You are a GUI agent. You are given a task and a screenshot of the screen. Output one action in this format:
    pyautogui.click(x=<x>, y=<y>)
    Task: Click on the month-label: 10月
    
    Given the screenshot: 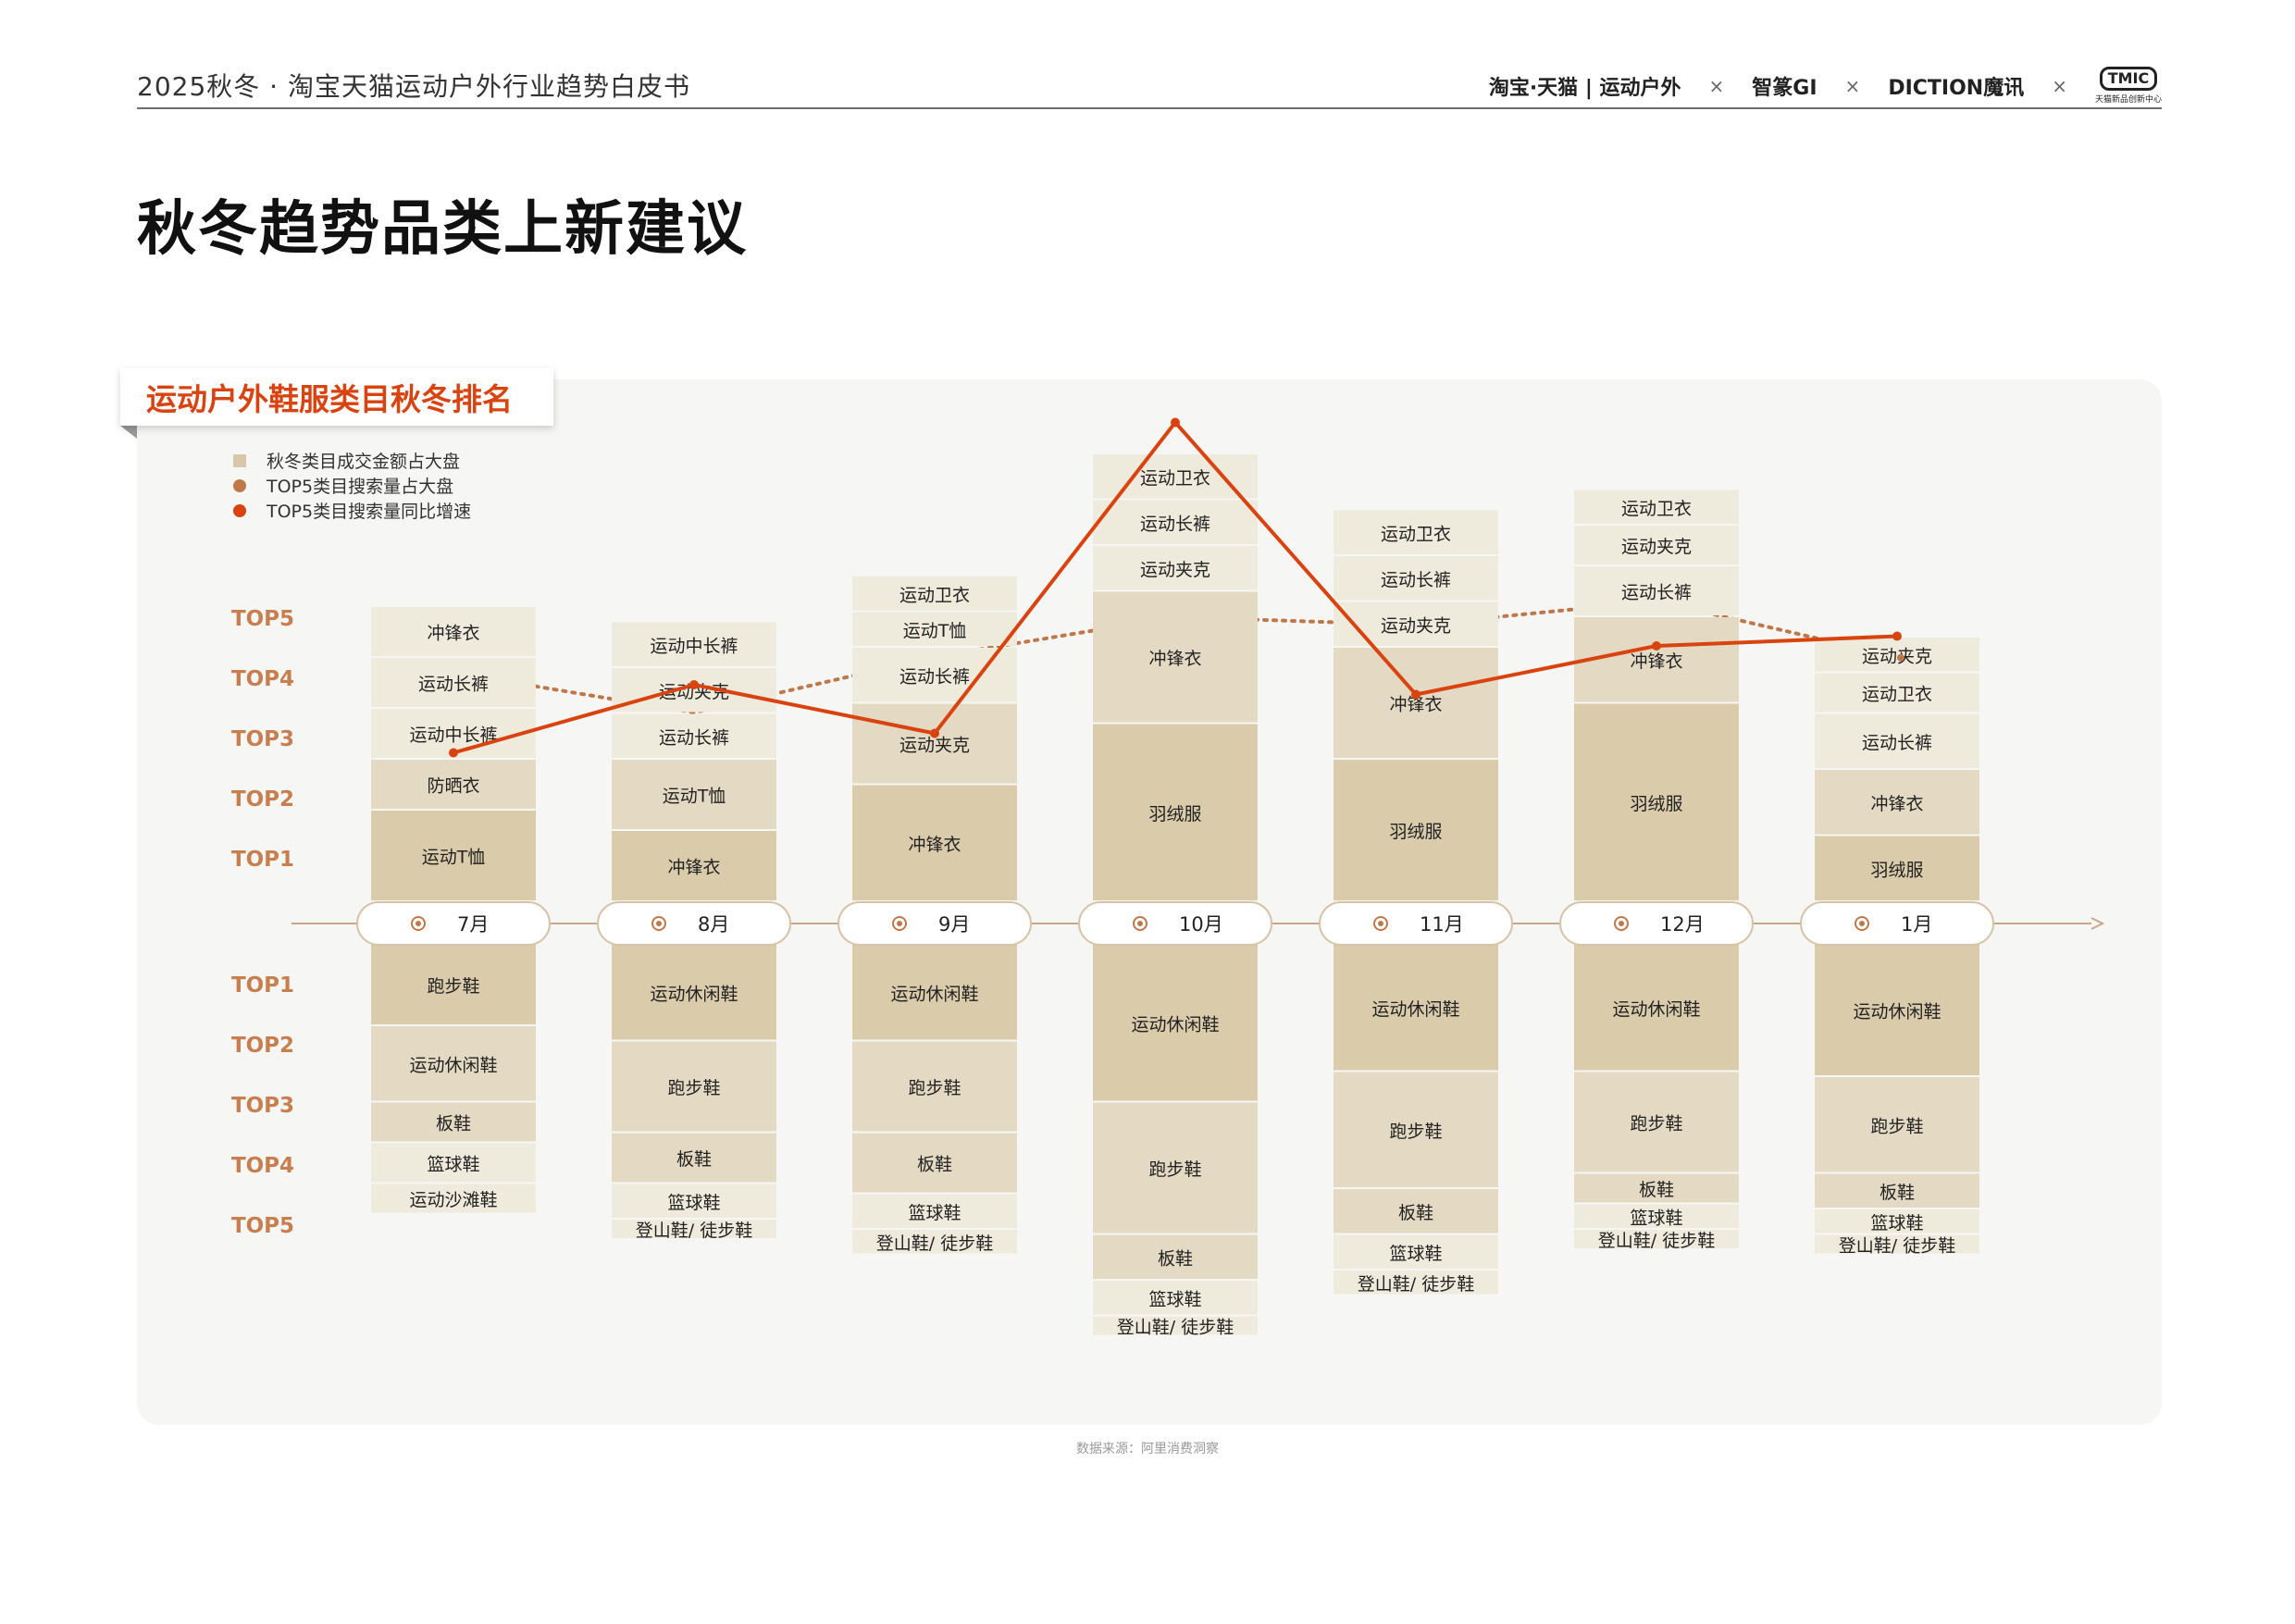 What is the action you would take?
    pyautogui.click(x=1201, y=924)
    